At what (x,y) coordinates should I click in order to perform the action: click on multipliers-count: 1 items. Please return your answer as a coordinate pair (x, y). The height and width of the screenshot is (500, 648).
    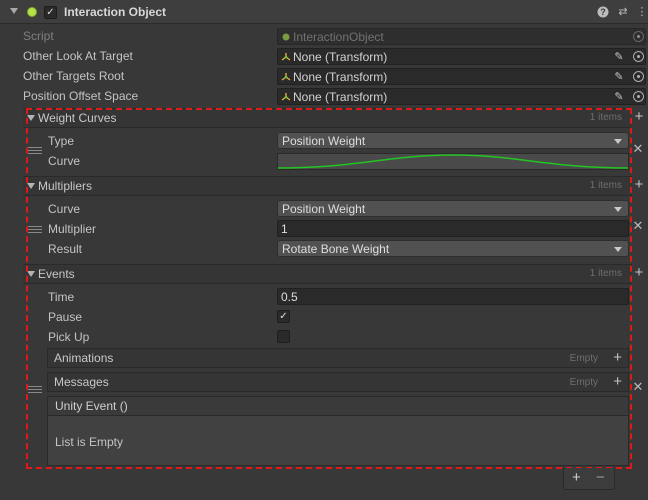
    Looking at the image, I should click on (605, 185).